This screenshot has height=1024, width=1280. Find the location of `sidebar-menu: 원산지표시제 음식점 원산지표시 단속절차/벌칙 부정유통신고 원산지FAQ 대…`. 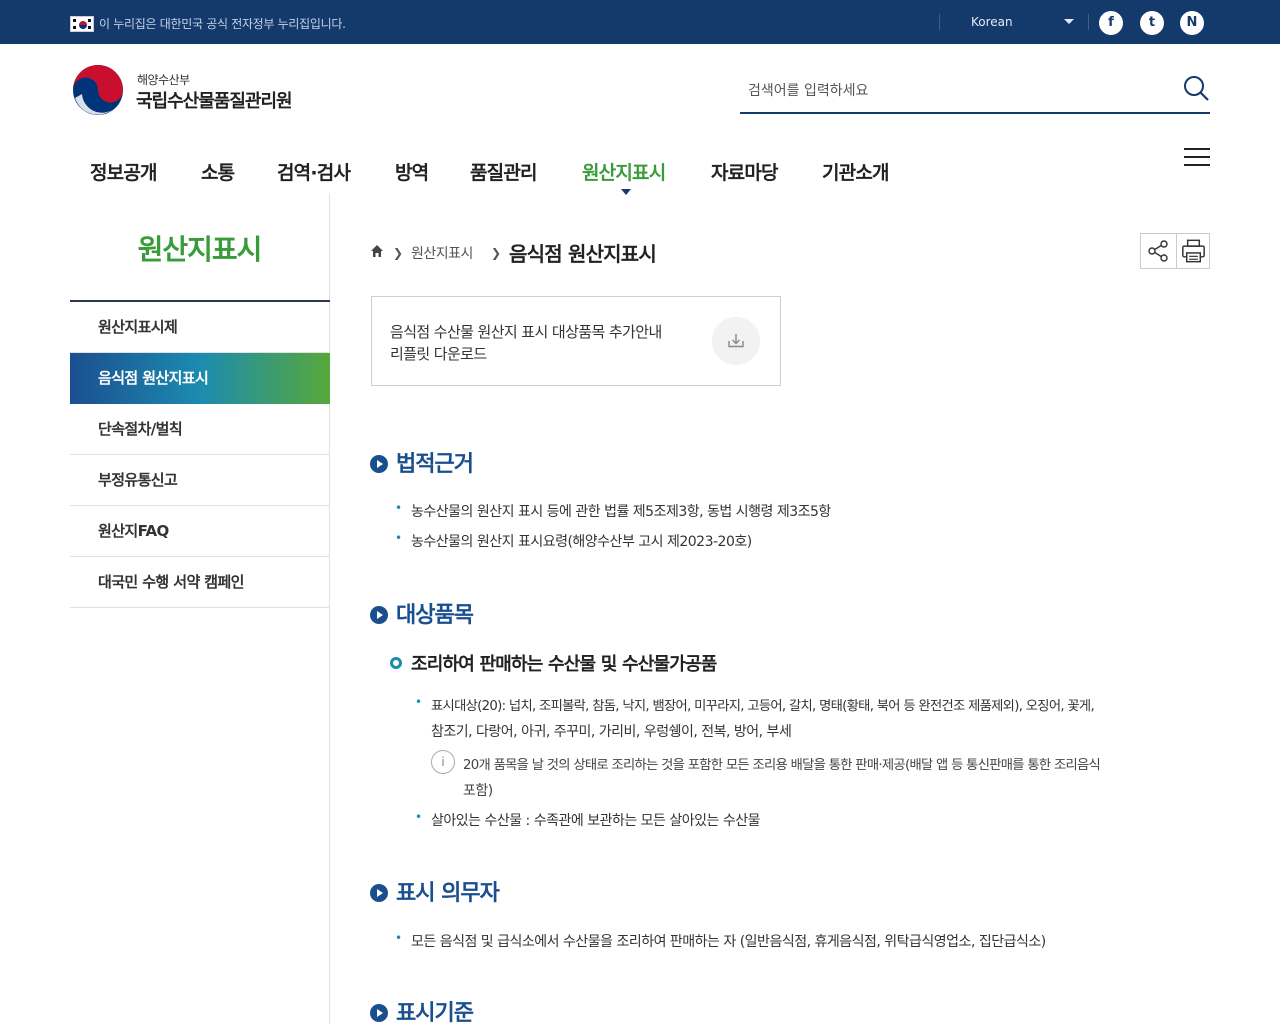

sidebar-menu: 원산지표시제 음식점 원산지표시 단속절차/벌칙 부정유통신고 원산지FAQ 대… is located at coordinates (200, 454).